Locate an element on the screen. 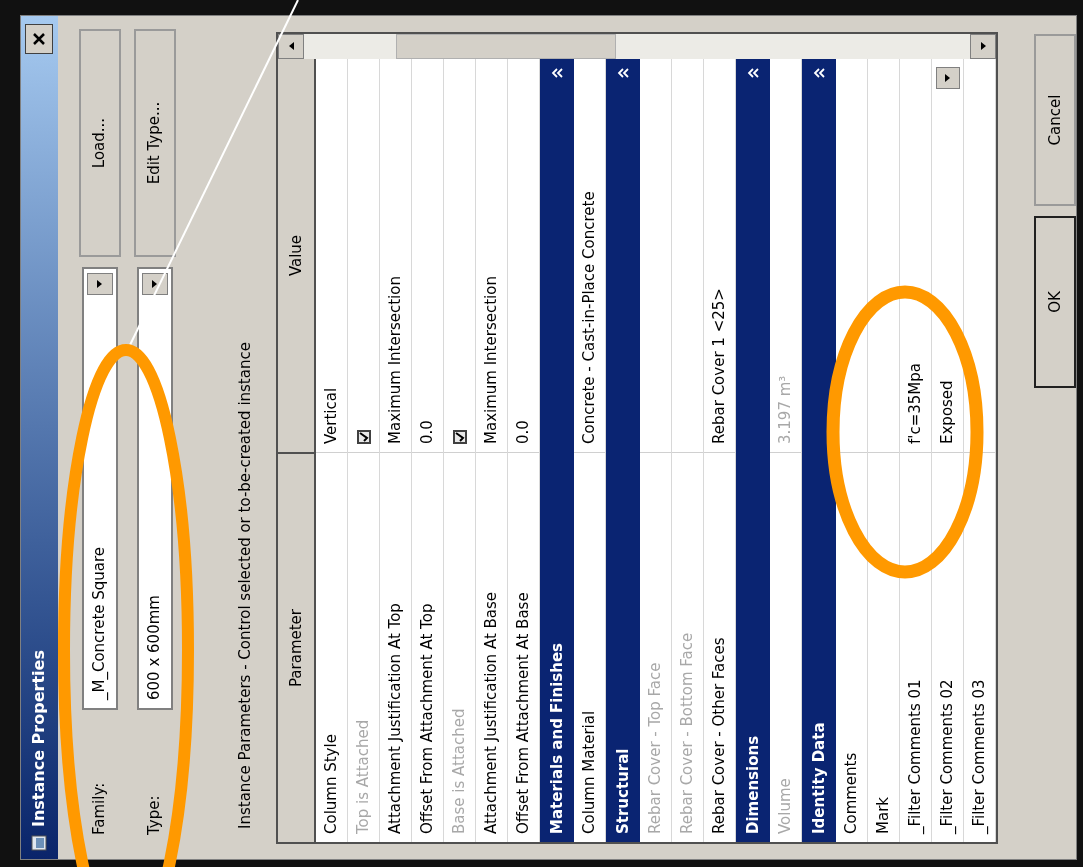 This screenshot has width=1083, height=867. parameter-cell: Rebar Cover - Top Face is located at coordinates (655, 647).